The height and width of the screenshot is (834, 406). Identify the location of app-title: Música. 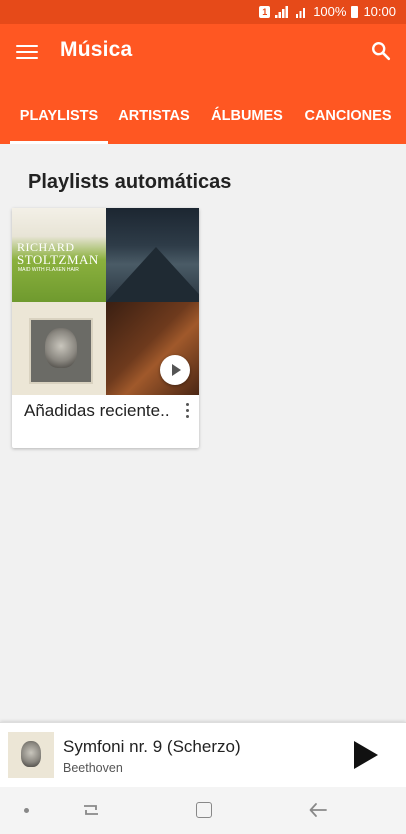
(96, 49).